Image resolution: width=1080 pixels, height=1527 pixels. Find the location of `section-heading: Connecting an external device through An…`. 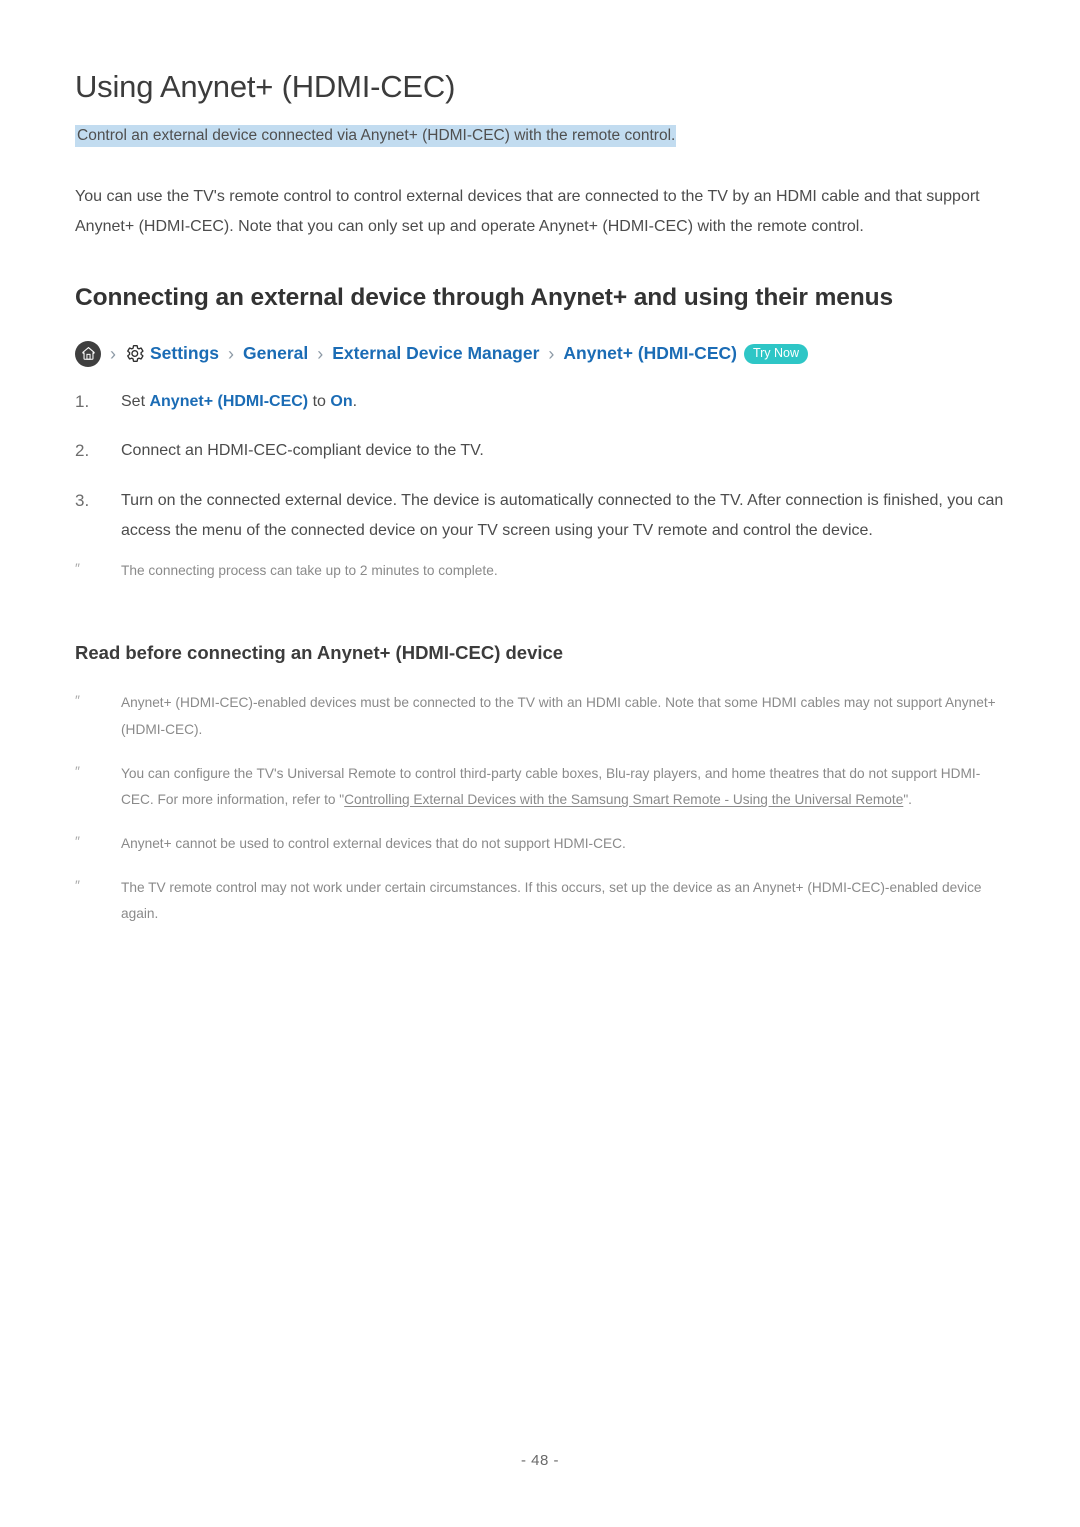

section-heading: Connecting an external device through An… is located at coordinates (484, 297).